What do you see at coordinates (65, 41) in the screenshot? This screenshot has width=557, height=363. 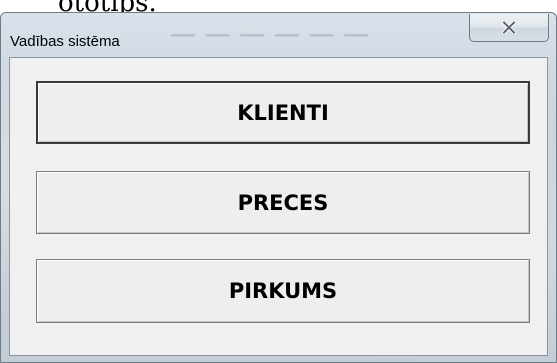 I see `window-title: Vadības sistēma` at bounding box center [65, 41].